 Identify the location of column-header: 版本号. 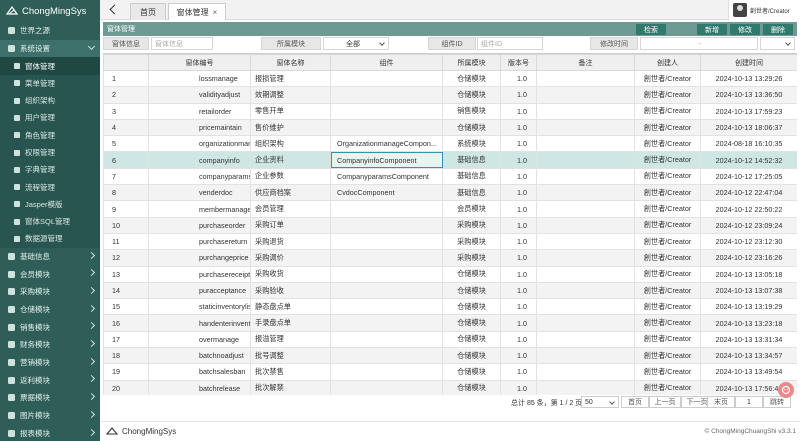
(518, 62).